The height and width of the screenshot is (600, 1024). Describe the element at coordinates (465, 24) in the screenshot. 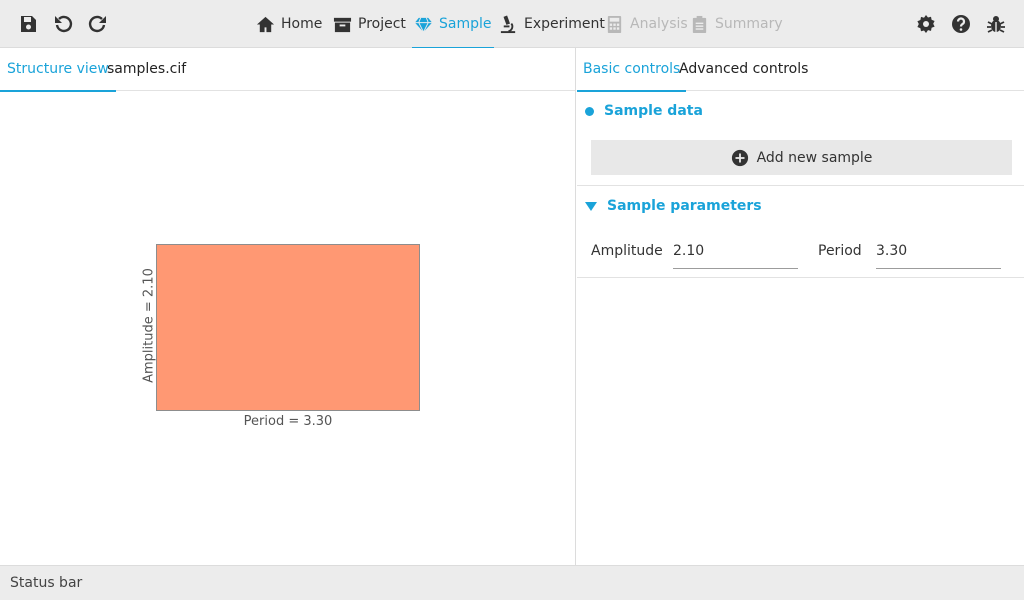

I see `tab-sample-label: Sample` at that location.